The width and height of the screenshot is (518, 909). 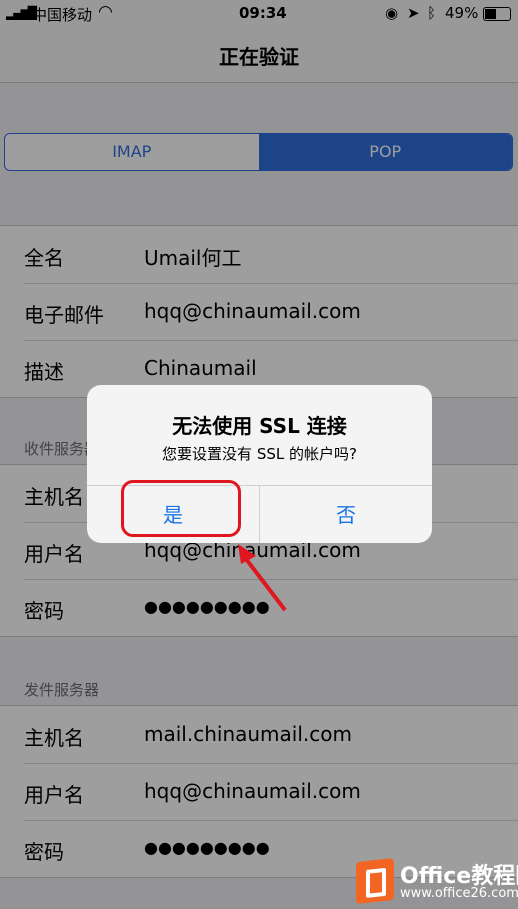 What do you see at coordinates (181, 508) in the screenshot?
I see `highlight-annotation-box` at bounding box center [181, 508].